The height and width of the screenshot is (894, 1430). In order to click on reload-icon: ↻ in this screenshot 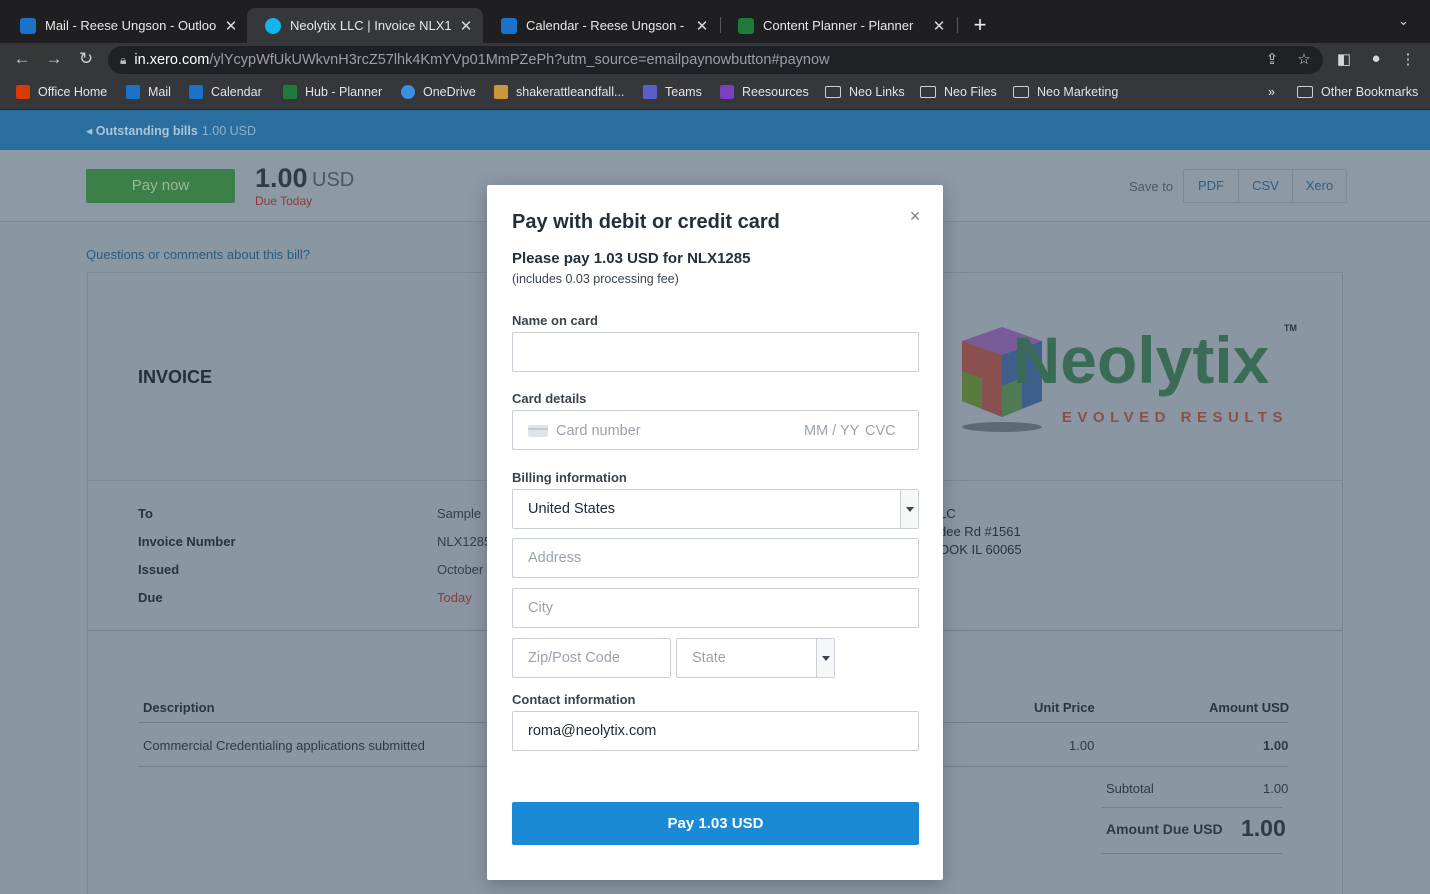, I will do `click(86, 59)`.